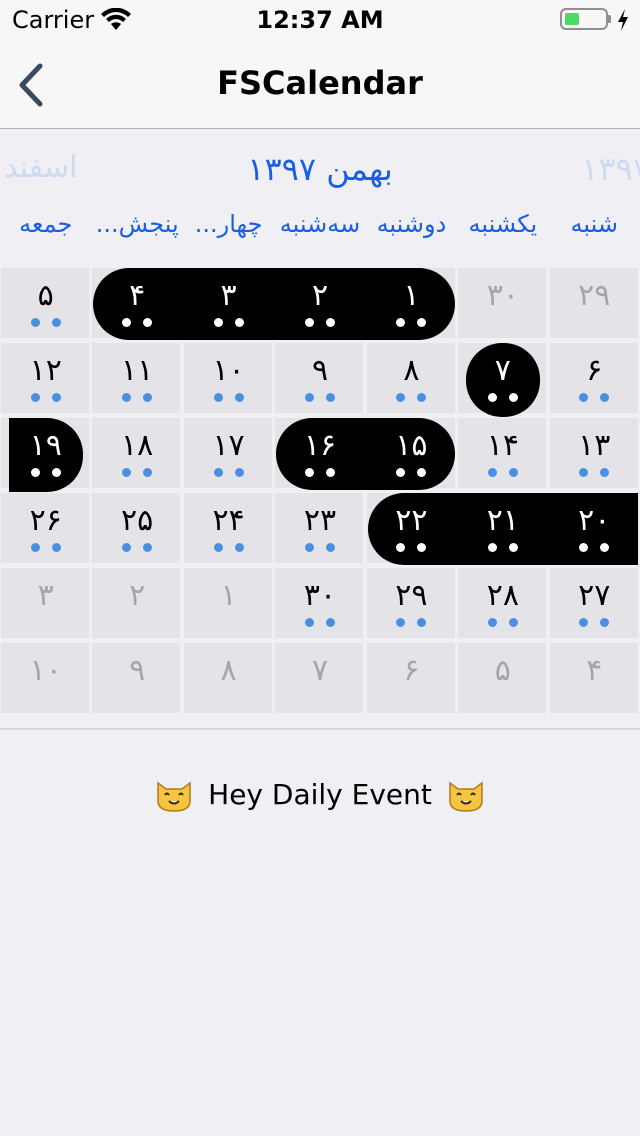  Describe the element at coordinates (594, 595) in the screenshot. I see `day-number: ۲۷` at that location.